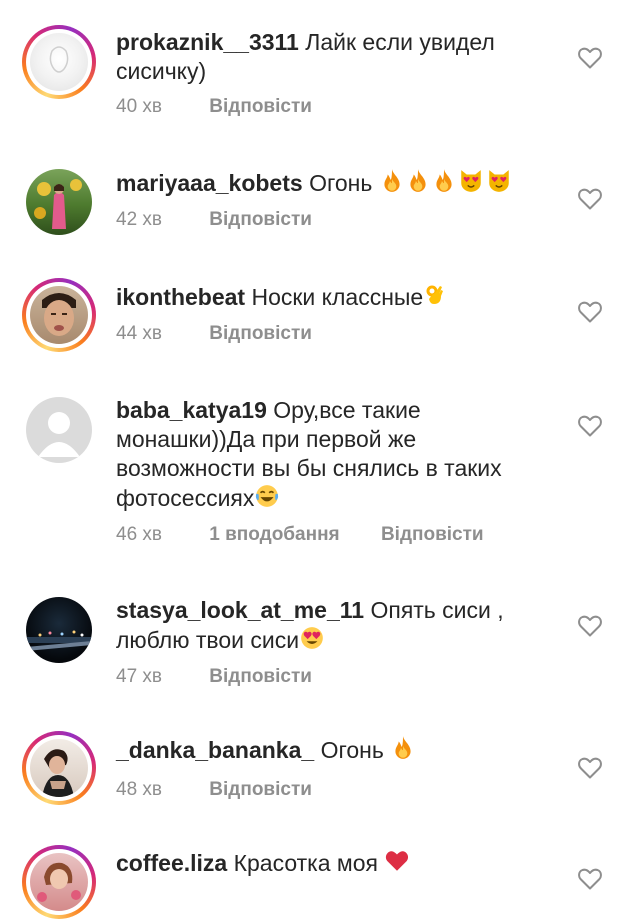 The image size is (638, 919). Describe the element at coordinates (191, 410) in the screenshot. I see `comment-username: baba_katya19` at that location.